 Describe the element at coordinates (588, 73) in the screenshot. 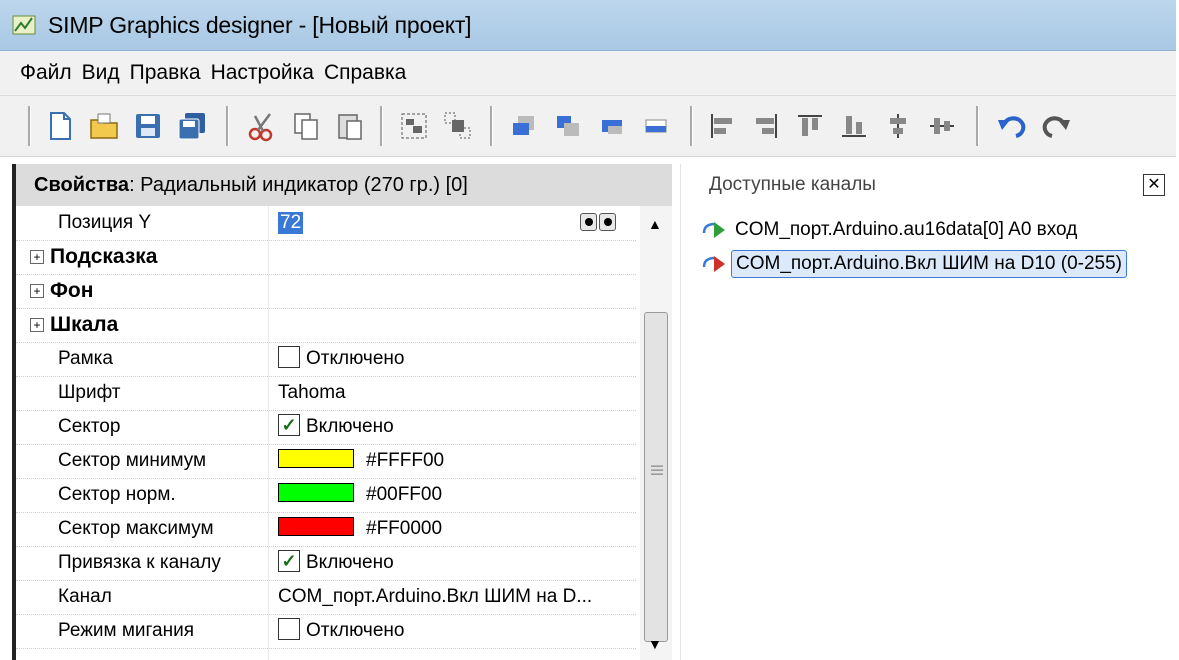

I see `menu-bar: Файл Вид Правка Настройка Справка` at that location.